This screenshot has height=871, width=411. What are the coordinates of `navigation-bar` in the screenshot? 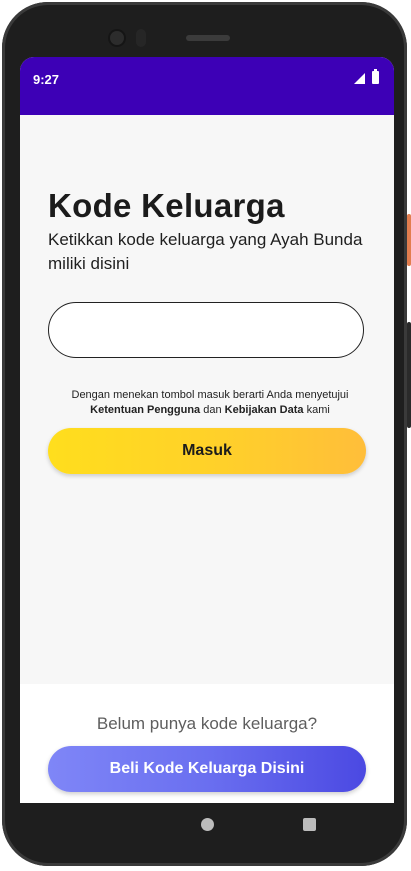 It's located at (207, 825).